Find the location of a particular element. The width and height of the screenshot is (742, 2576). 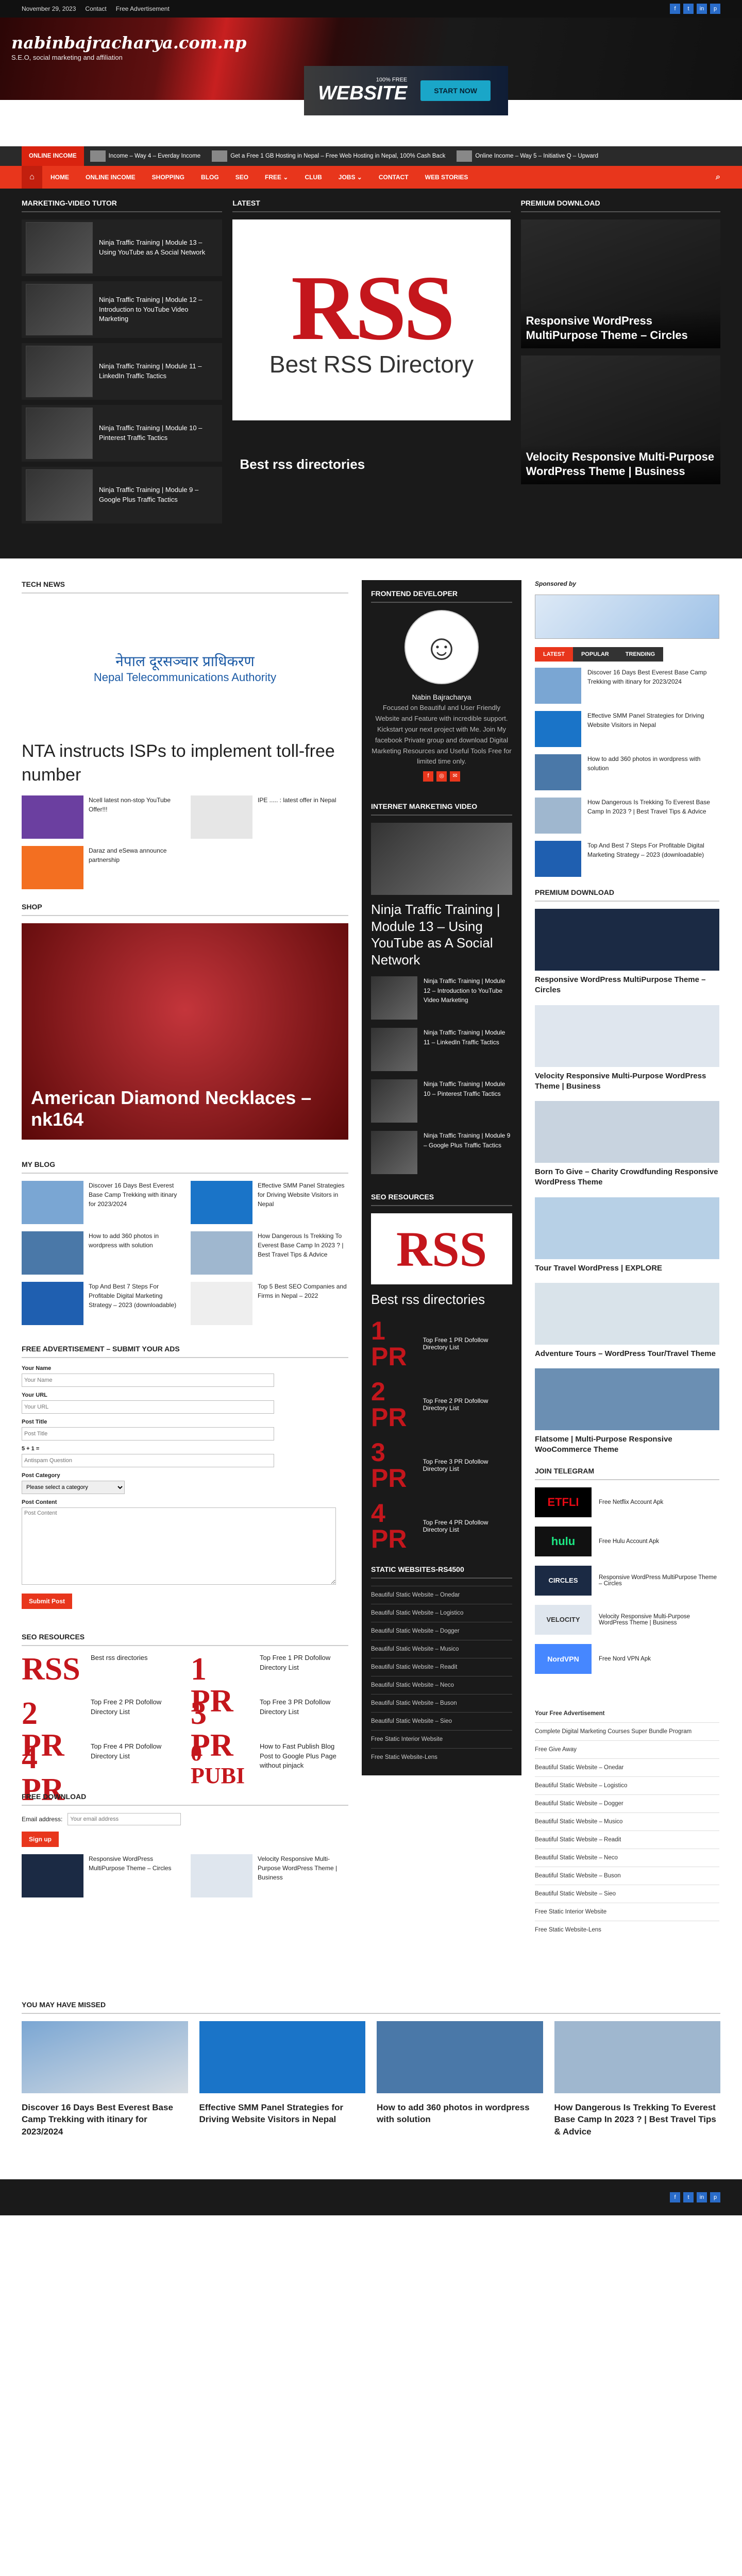

banner-start-button: START NOW is located at coordinates (455, 90).